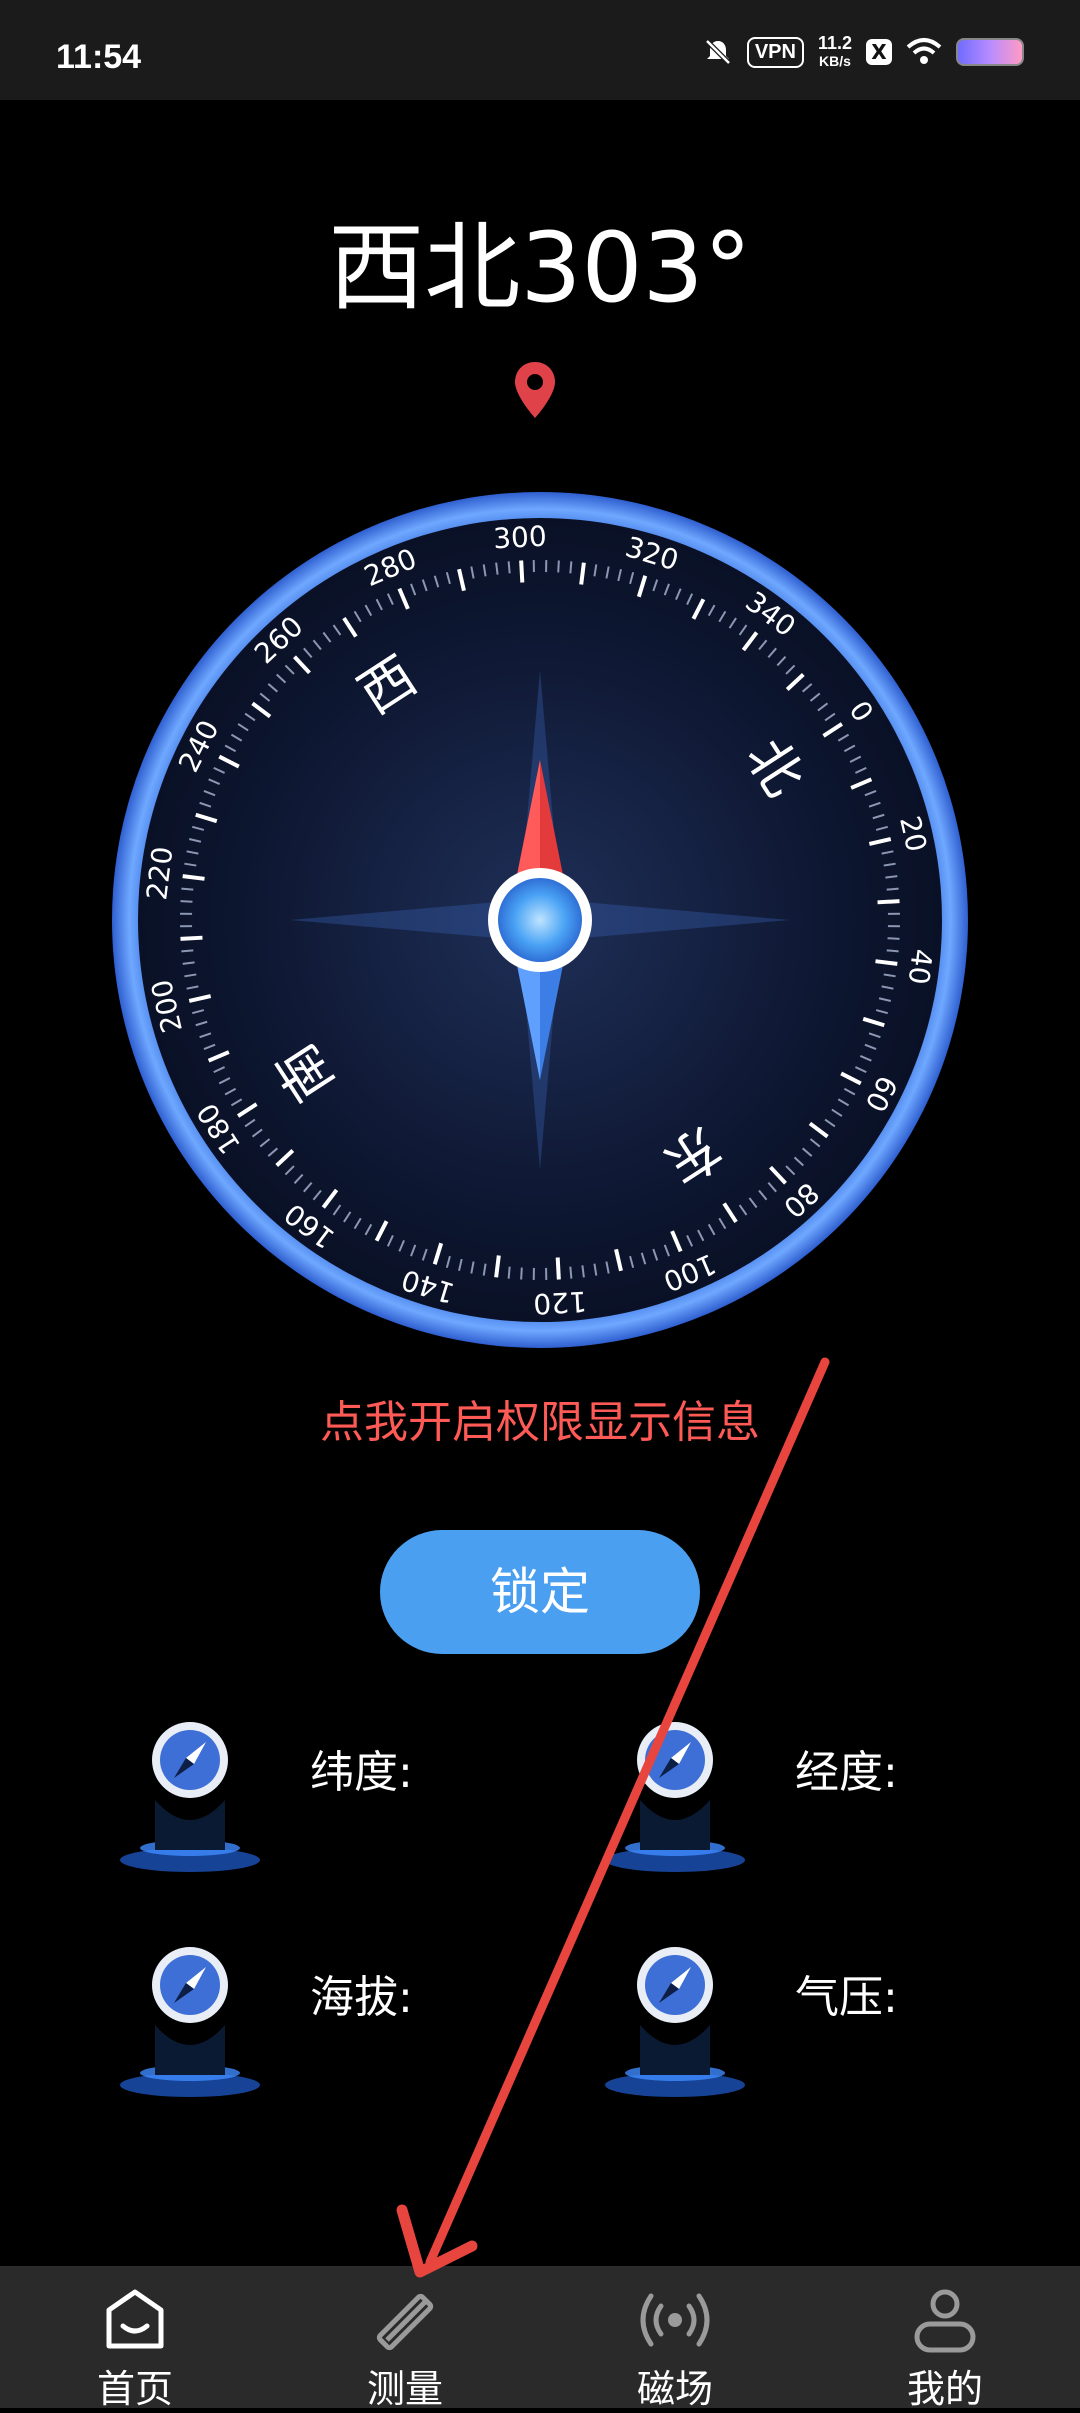 Image resolution: width=1080 pixels, height=2413 pixels. Describe the element at coordinates (675, 2320) in the screenshot. I see `signal-broadcast-icon` at that location.